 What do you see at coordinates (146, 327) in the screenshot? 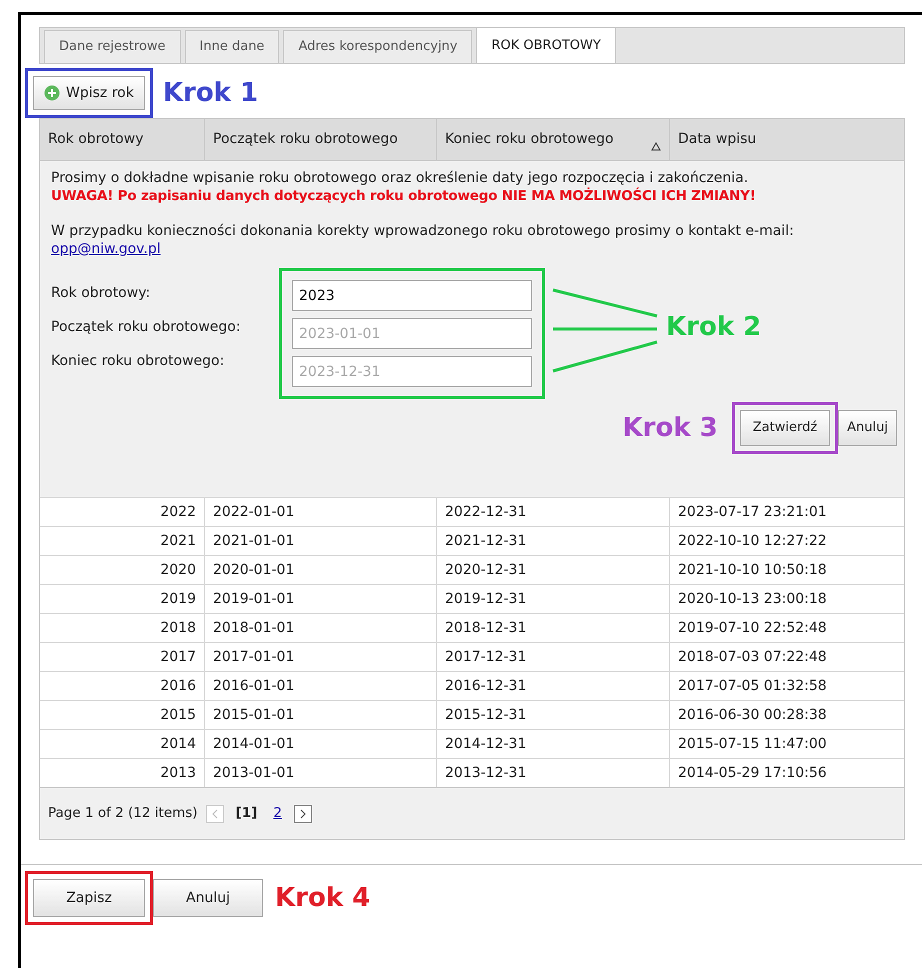
I see `field-label: Początek roku obrotowego:` at bounding box center [146, 327].